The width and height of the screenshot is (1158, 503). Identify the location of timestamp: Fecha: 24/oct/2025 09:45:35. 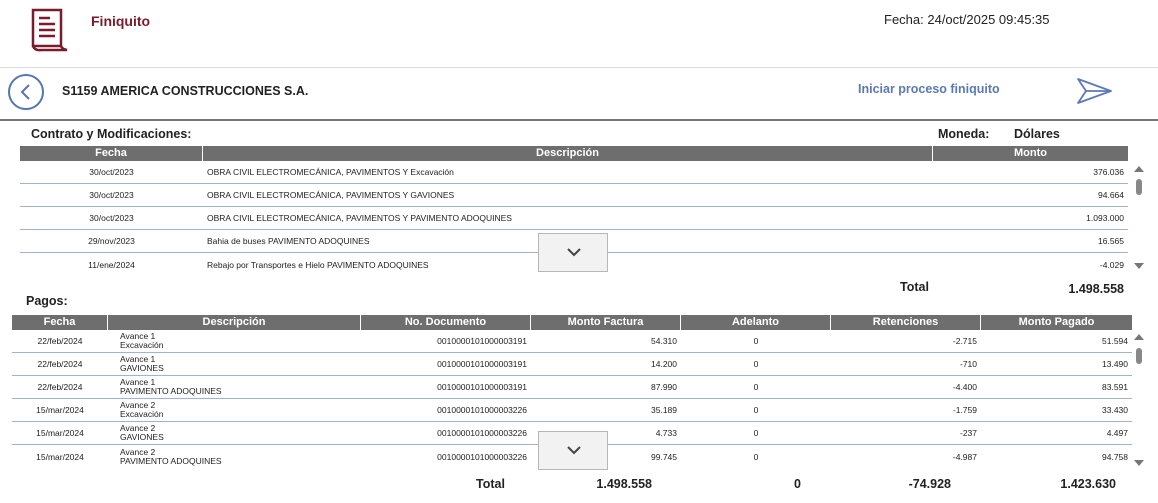
(967, 19).